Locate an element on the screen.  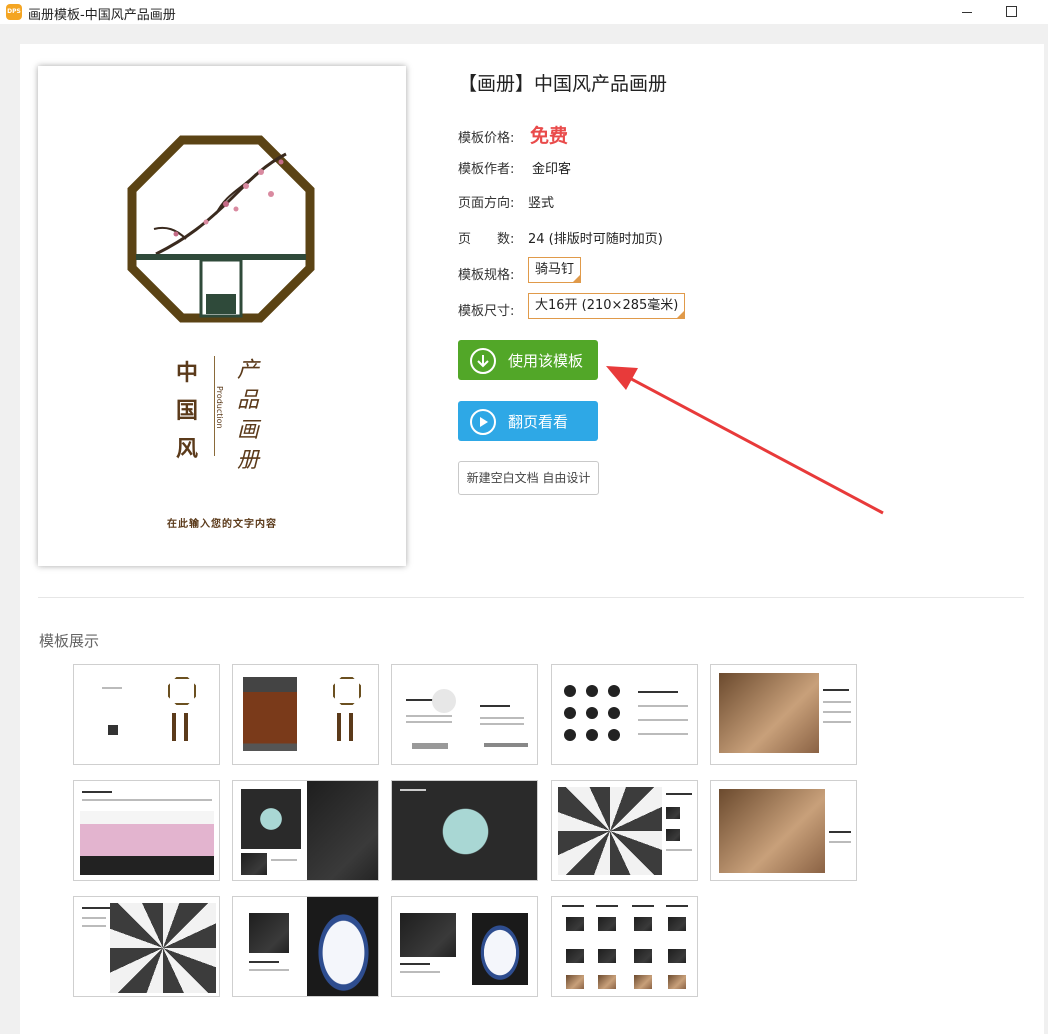
use-template-button: 使用该模板 is located at coordinates (528, 360).